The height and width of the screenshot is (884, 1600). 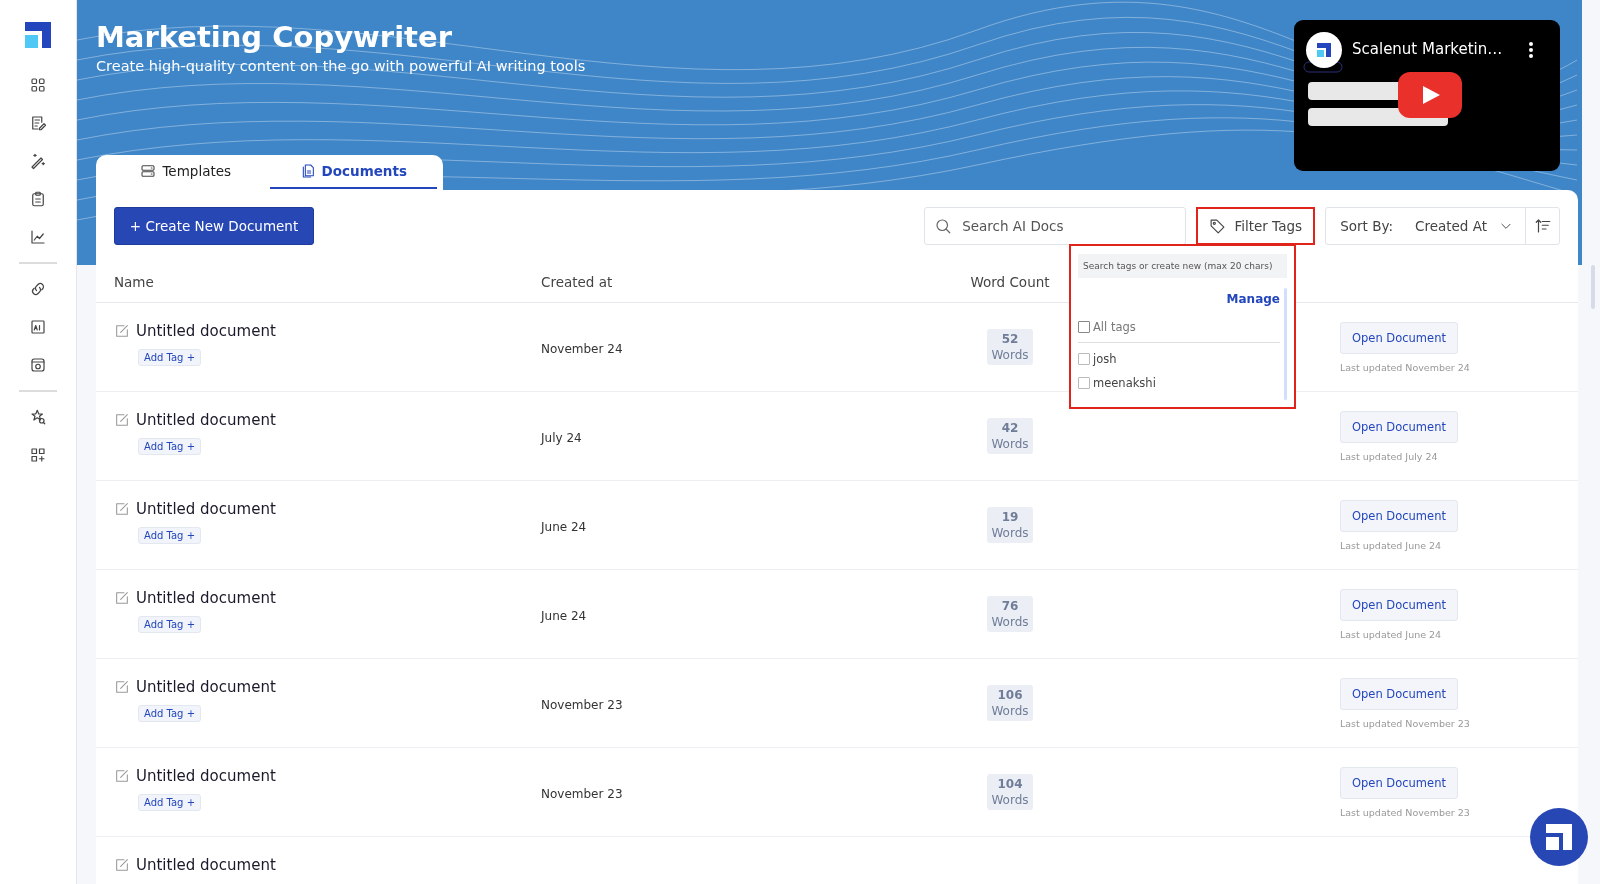 What do you see at coordinates (561, 437) in the screenshot?
I see `created-date: July 24` at bounding box center [561, 437].